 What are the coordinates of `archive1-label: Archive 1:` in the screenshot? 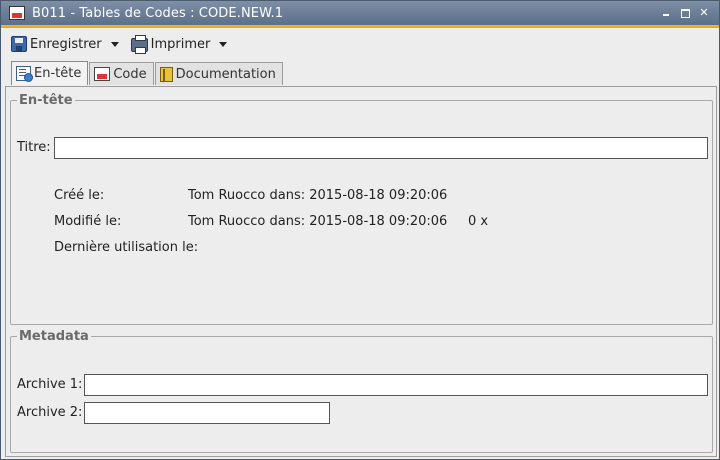 It's located at (50, 384).